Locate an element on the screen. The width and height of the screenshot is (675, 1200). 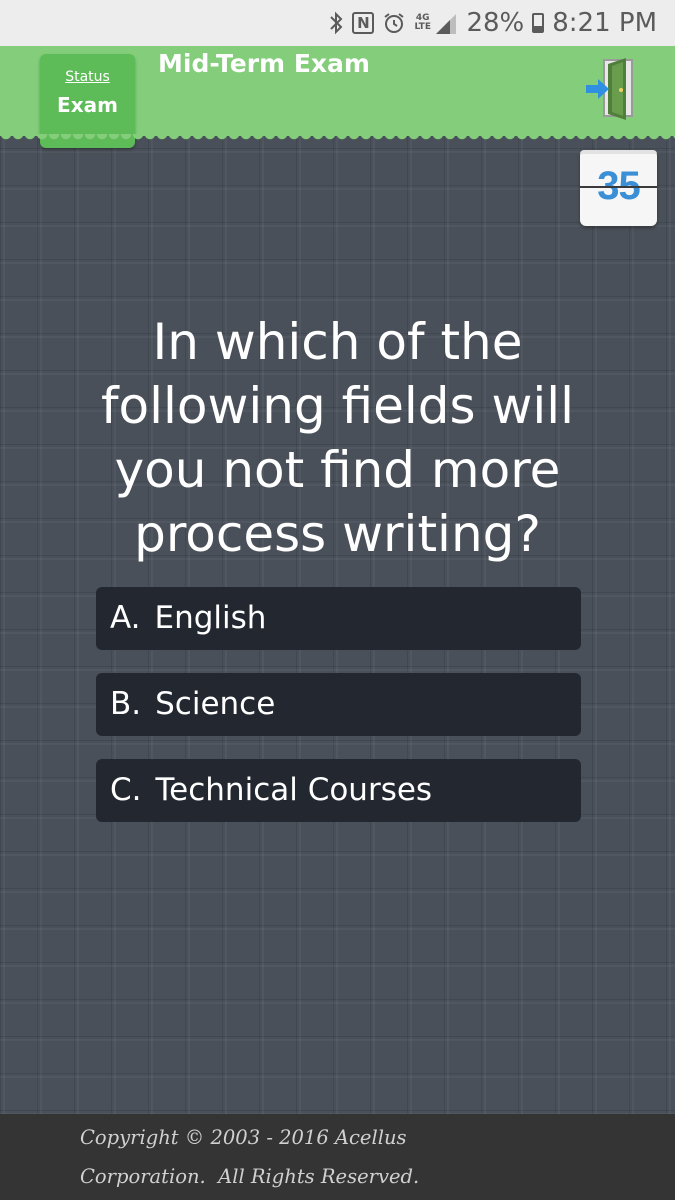
status-link: Status is located at coordinates (87, 77).